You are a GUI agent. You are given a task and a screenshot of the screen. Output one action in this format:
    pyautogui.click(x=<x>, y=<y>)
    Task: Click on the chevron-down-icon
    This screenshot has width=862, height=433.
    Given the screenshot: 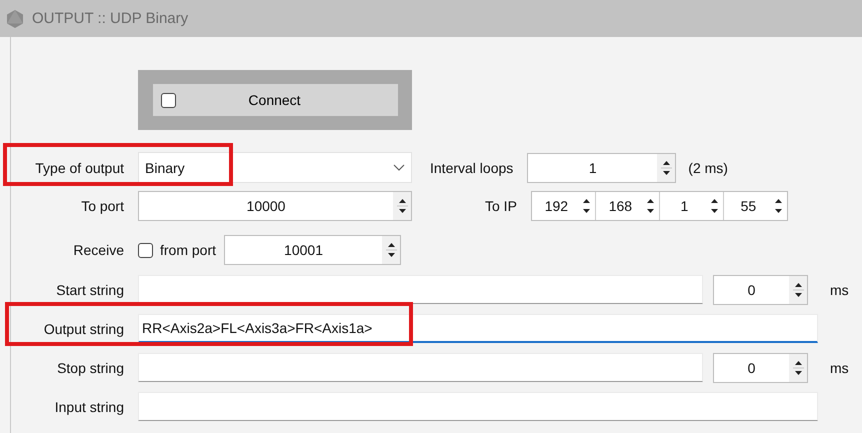 What is the action you would take?
    pyautogui.click(x=399, y=168)
    